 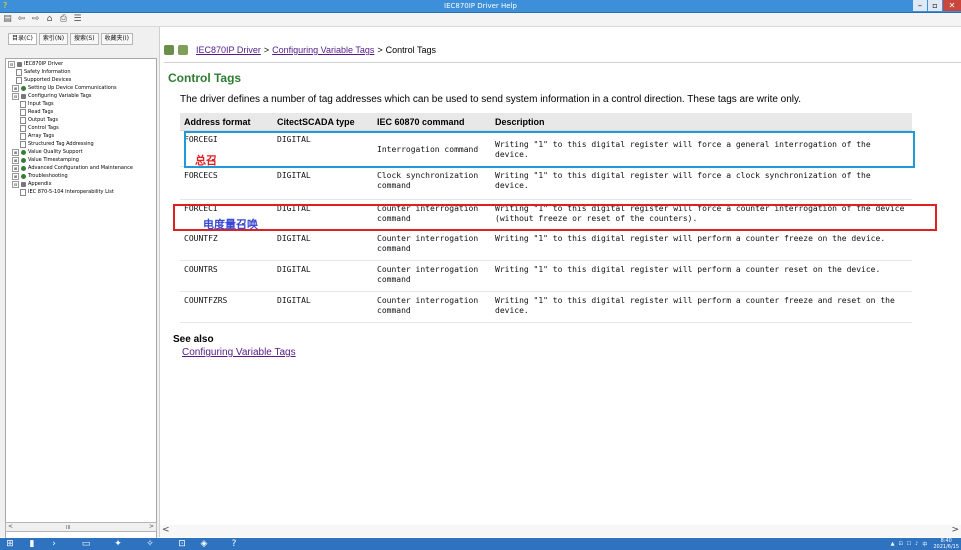 What do you see at coordinates (86, 544) in the screenshot?
I see `taskbar-file-explorer-icon: ▭` at bounding box center [86, 544].